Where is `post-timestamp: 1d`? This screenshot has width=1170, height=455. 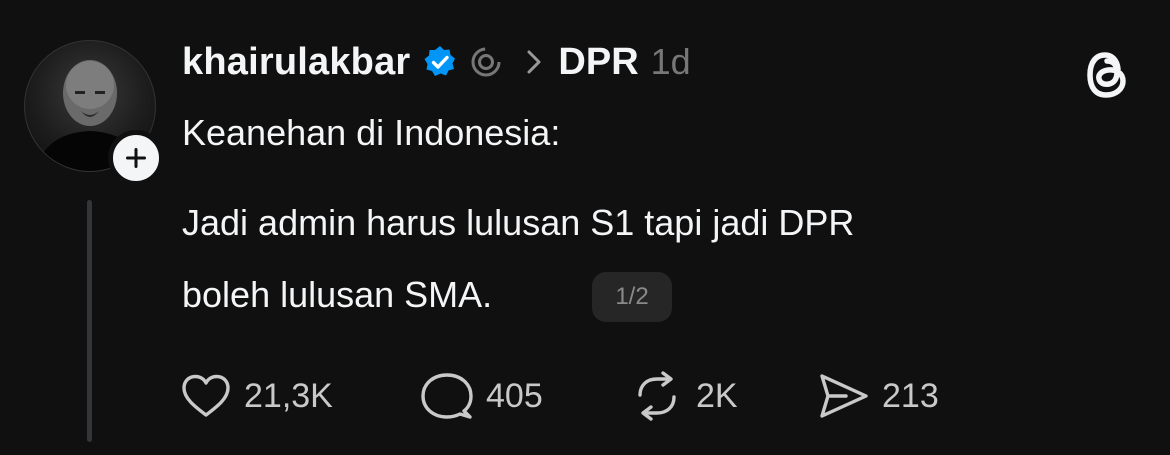 post-timestamp: 1d is located at coordinates (670, 61).